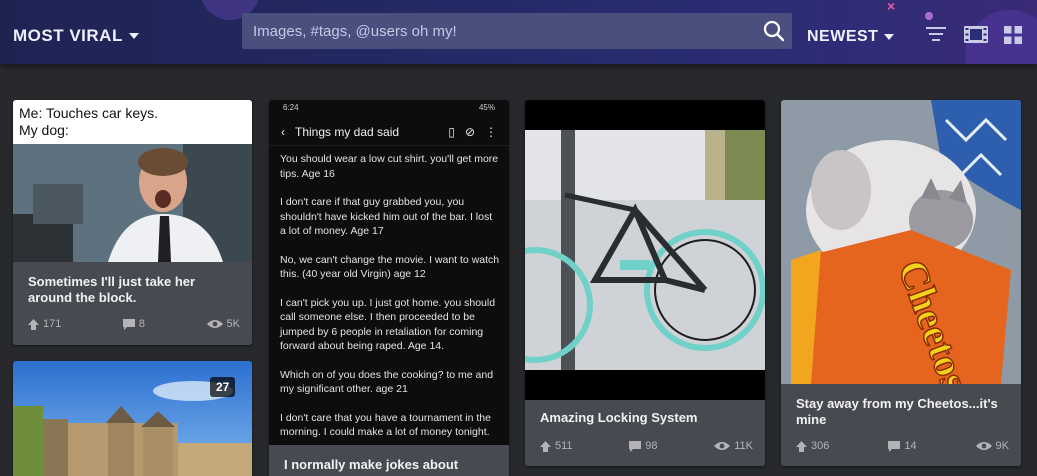  What do you see at coordinates (132, 418) in the screenshot?
I see `post-card: 27` at bounding box center [132, 418].